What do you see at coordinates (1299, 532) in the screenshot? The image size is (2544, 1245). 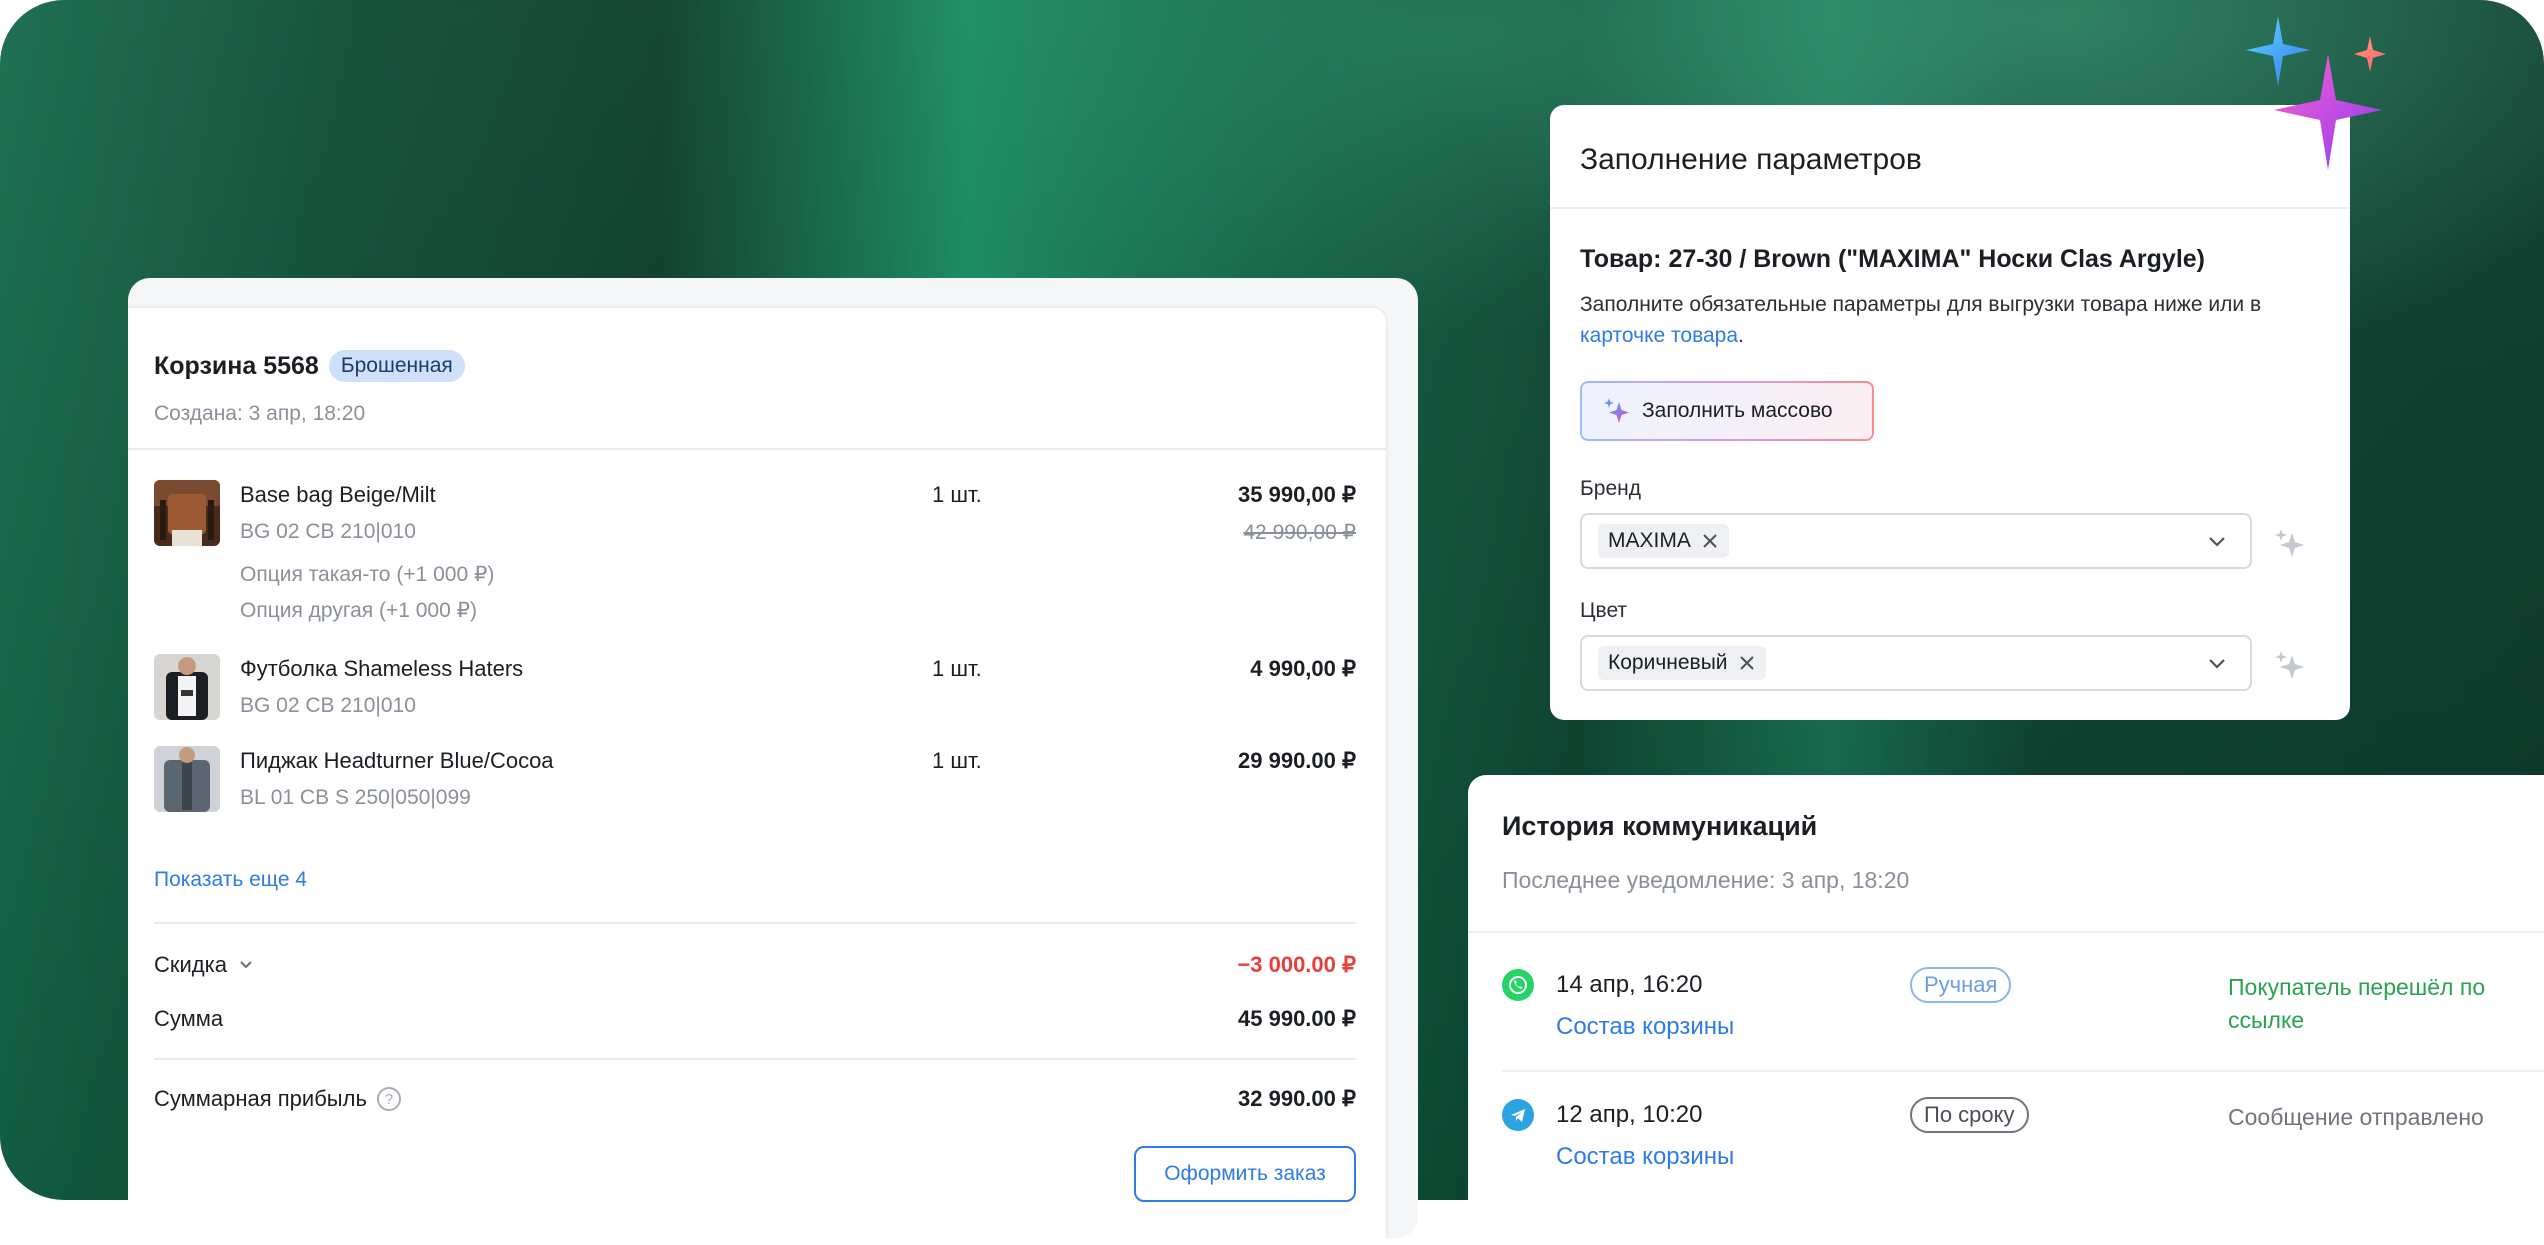 I see `item-old-price: 42 990,00 ₽` at bounding box center [1299, 532].